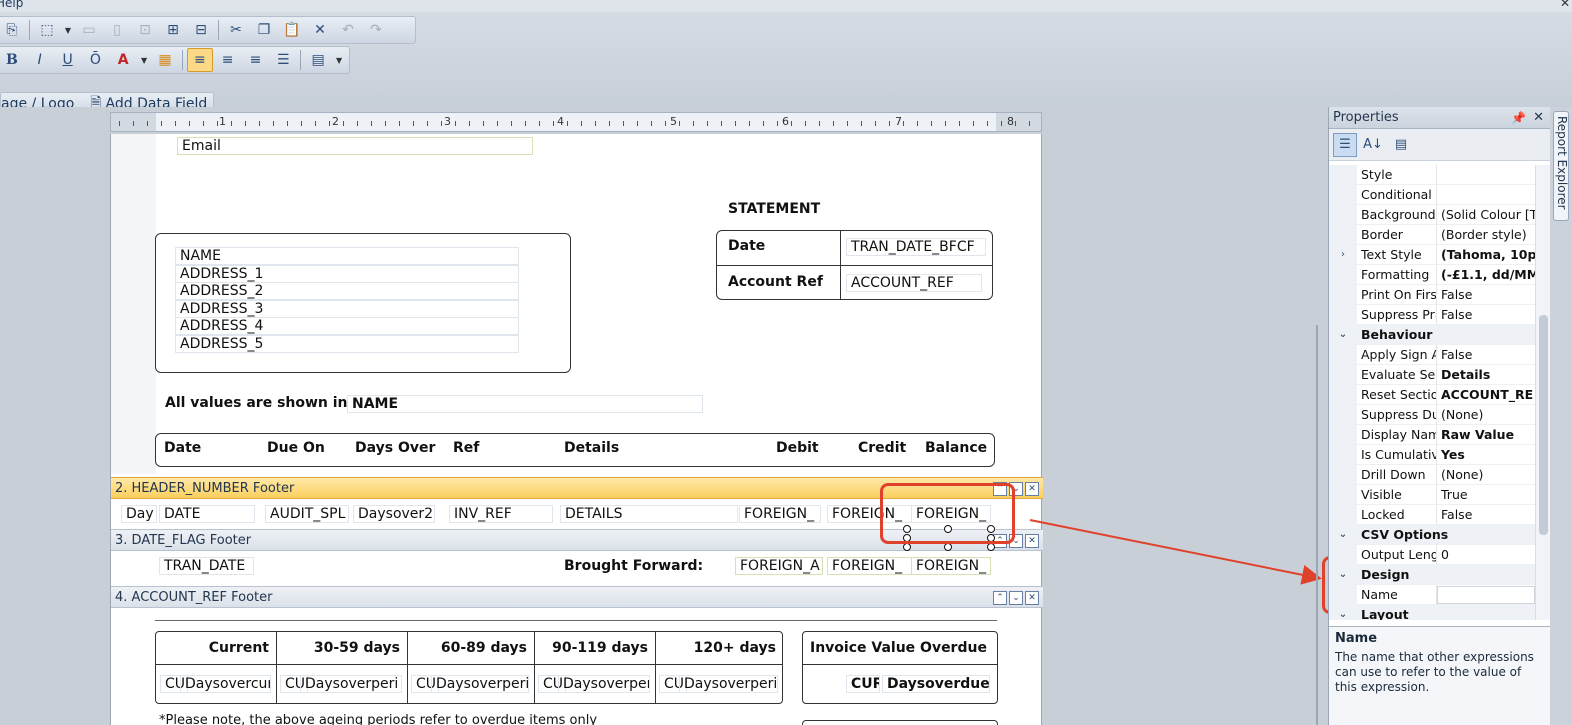  Describe the element at coordinates (774, 209) in the screenshot. I see `statement-title: STATEMENT` at that location.